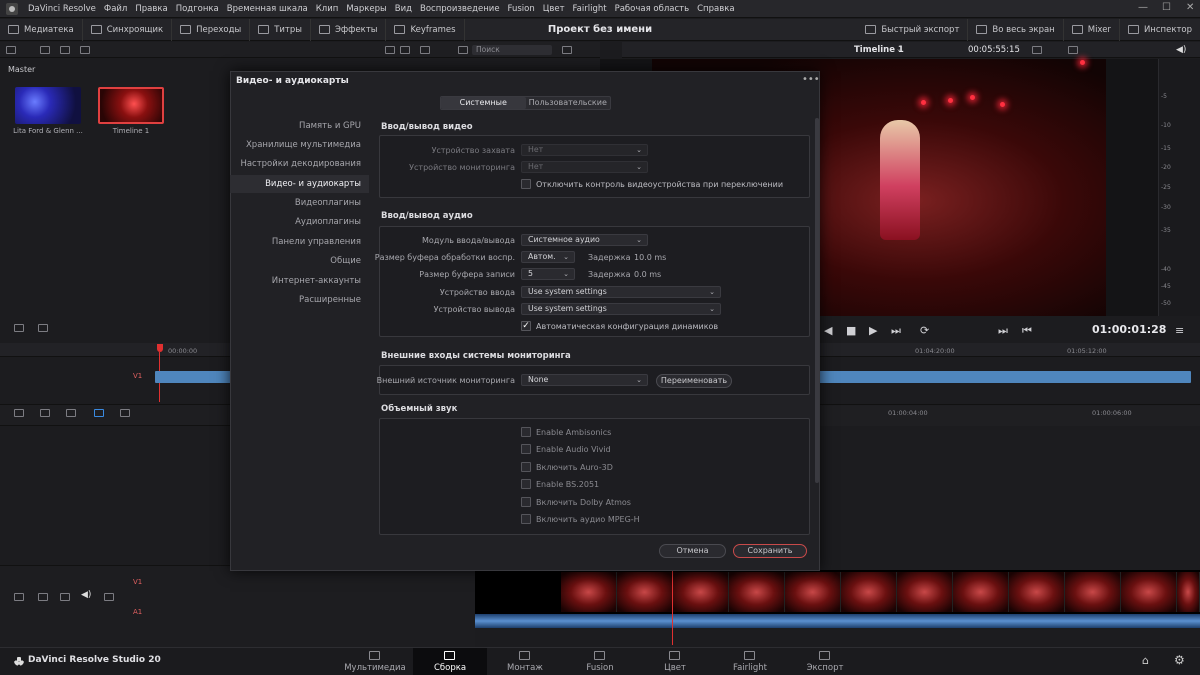  What do you see at coordinates (375, 661) in the screenshot?
I see `page-media: Мультимедиа` at bounding box center [375, 661].